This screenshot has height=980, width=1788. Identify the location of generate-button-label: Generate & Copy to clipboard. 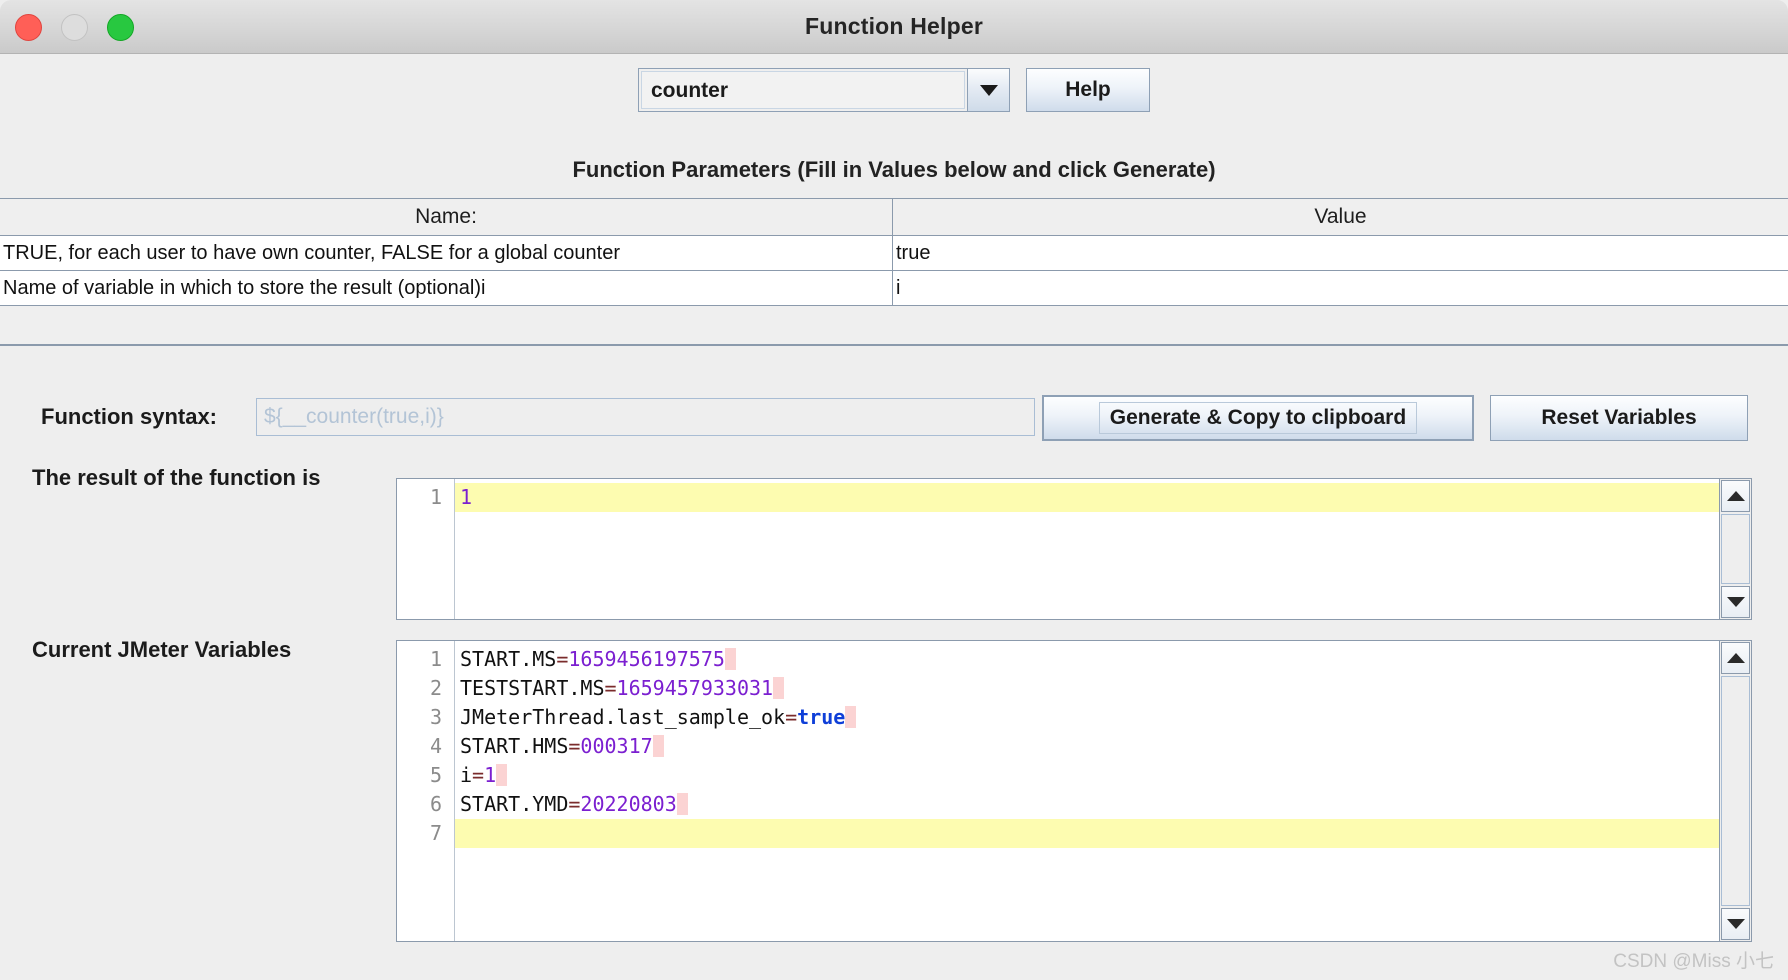
(1258, 418).